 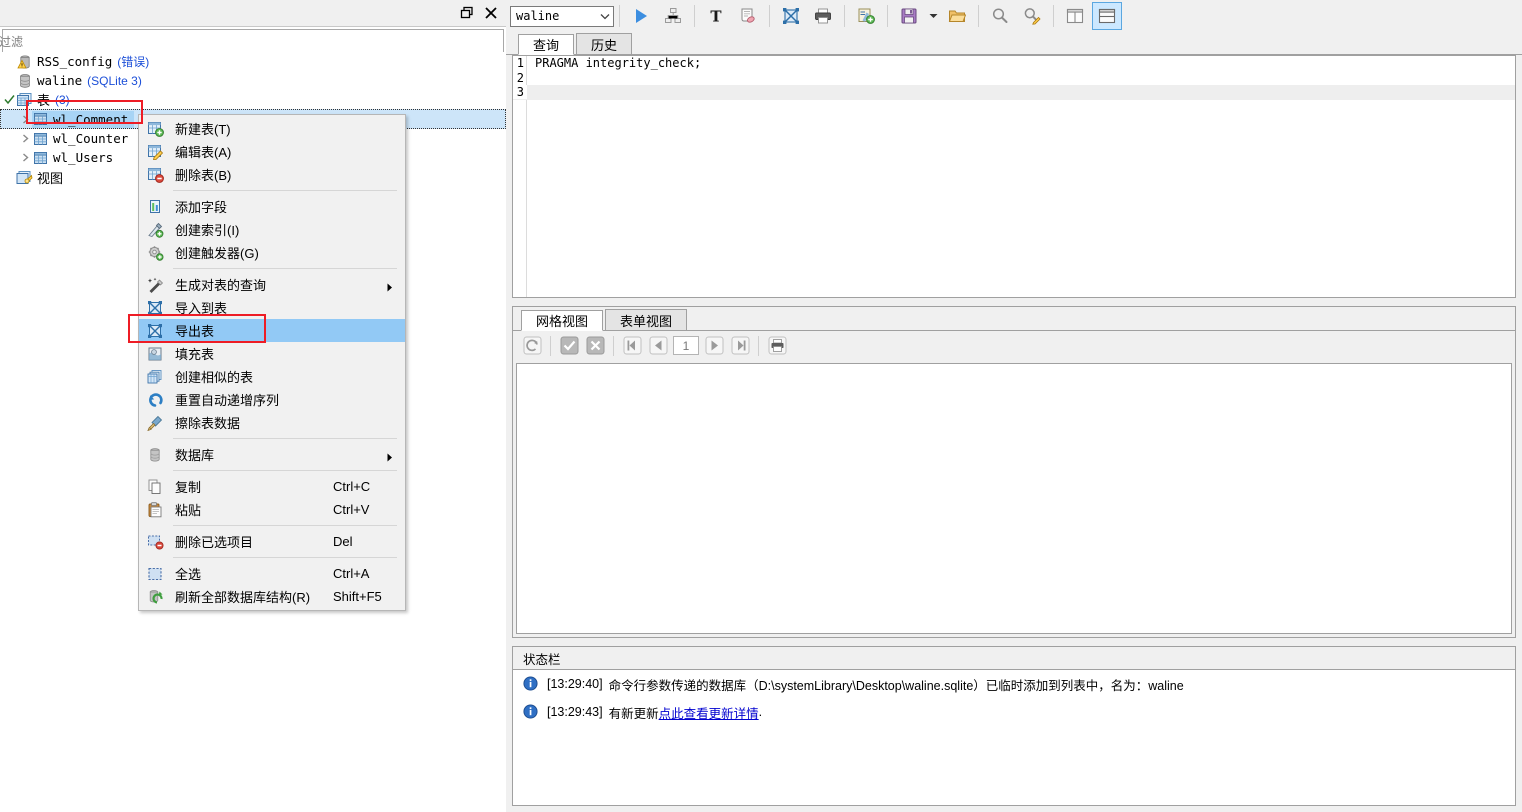 I want to click on page-number-input: 1, so click(x=686, y=345).